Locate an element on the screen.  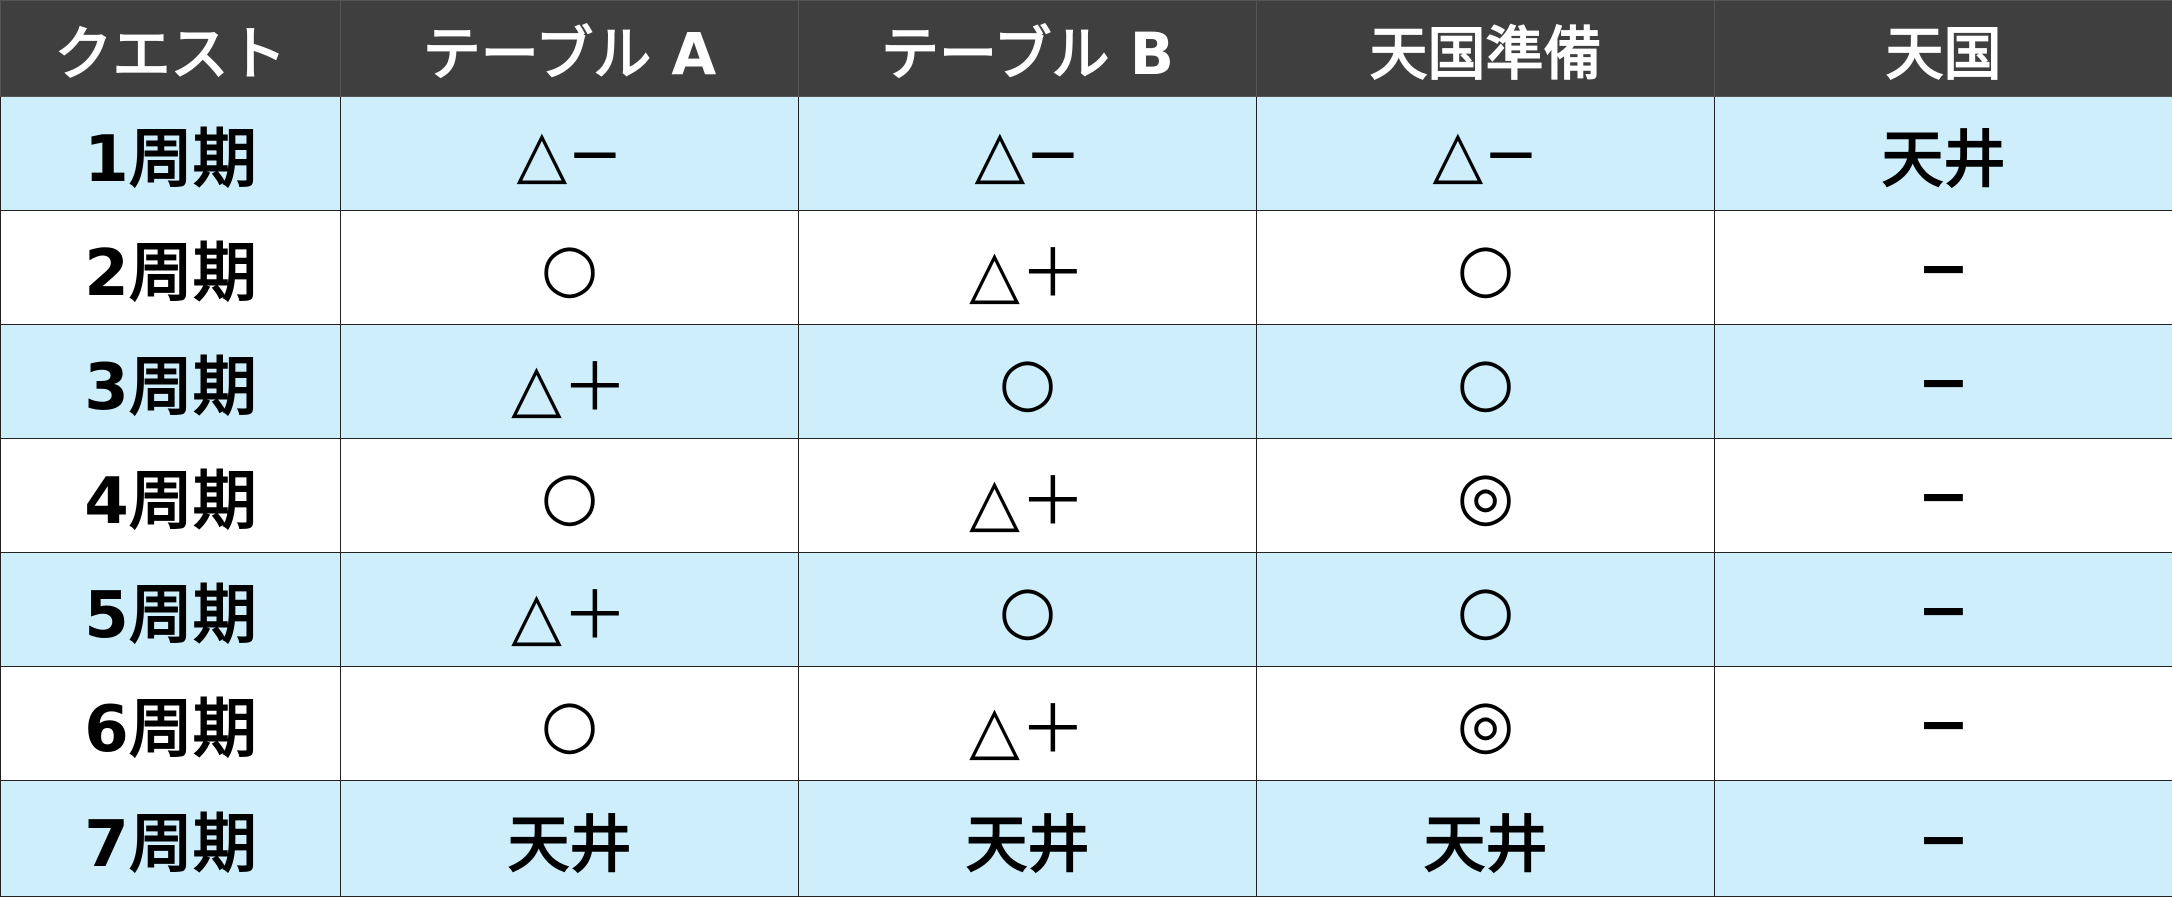
table-row: 6周期 ○ △＋ ◎ − is located at coordinates (1086, 724).